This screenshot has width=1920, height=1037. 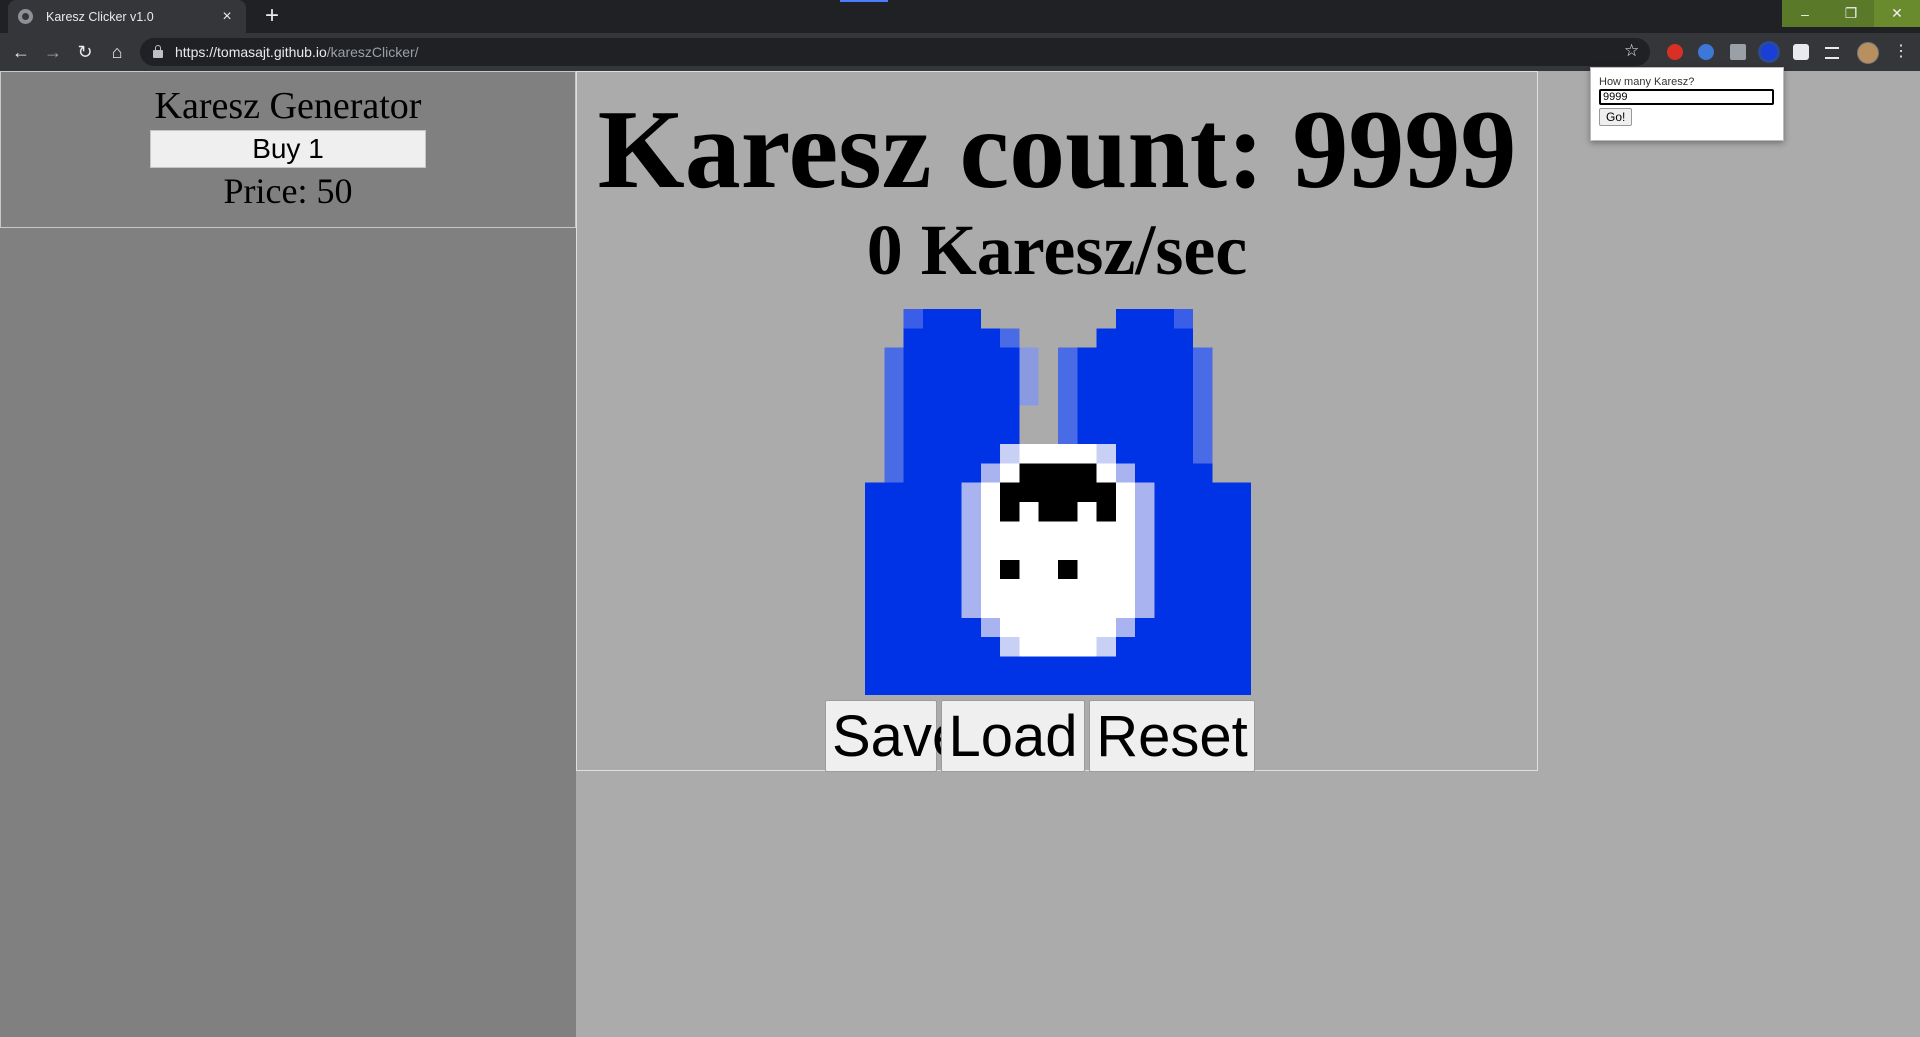 I want to click on restore-button: ❐, so click(x=1851, y=13).